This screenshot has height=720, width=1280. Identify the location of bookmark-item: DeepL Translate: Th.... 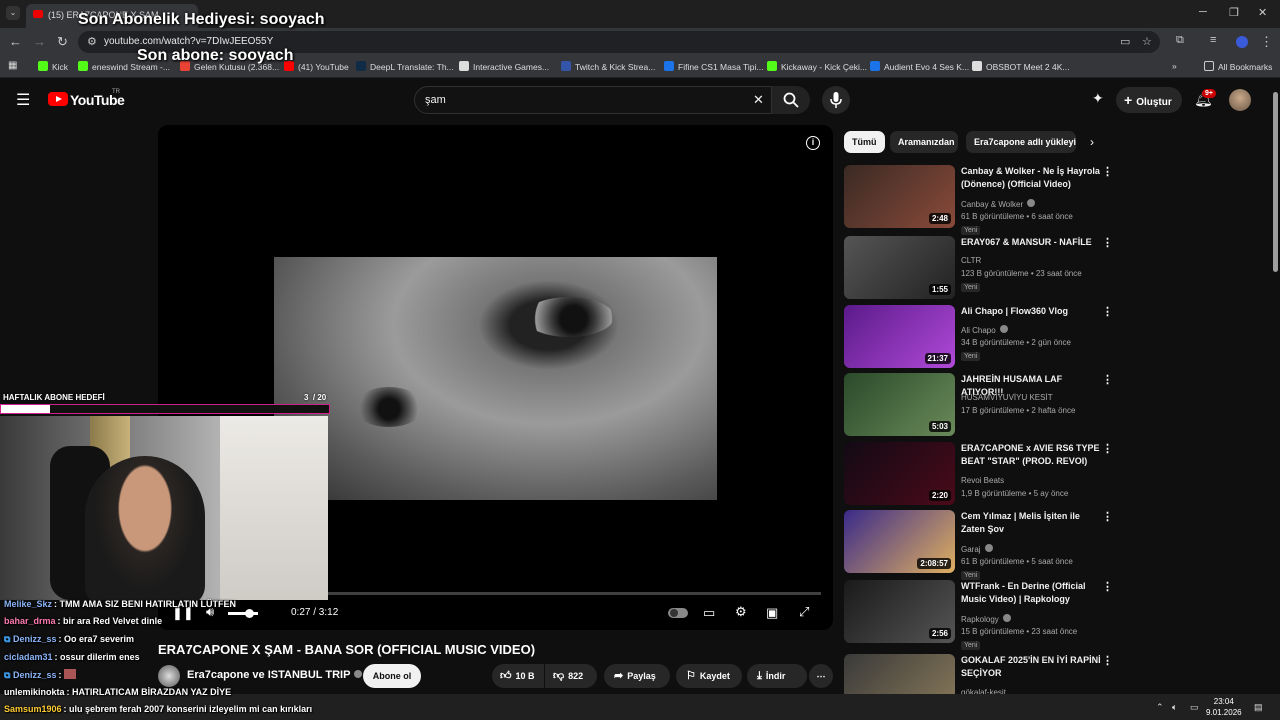
(405, 66).